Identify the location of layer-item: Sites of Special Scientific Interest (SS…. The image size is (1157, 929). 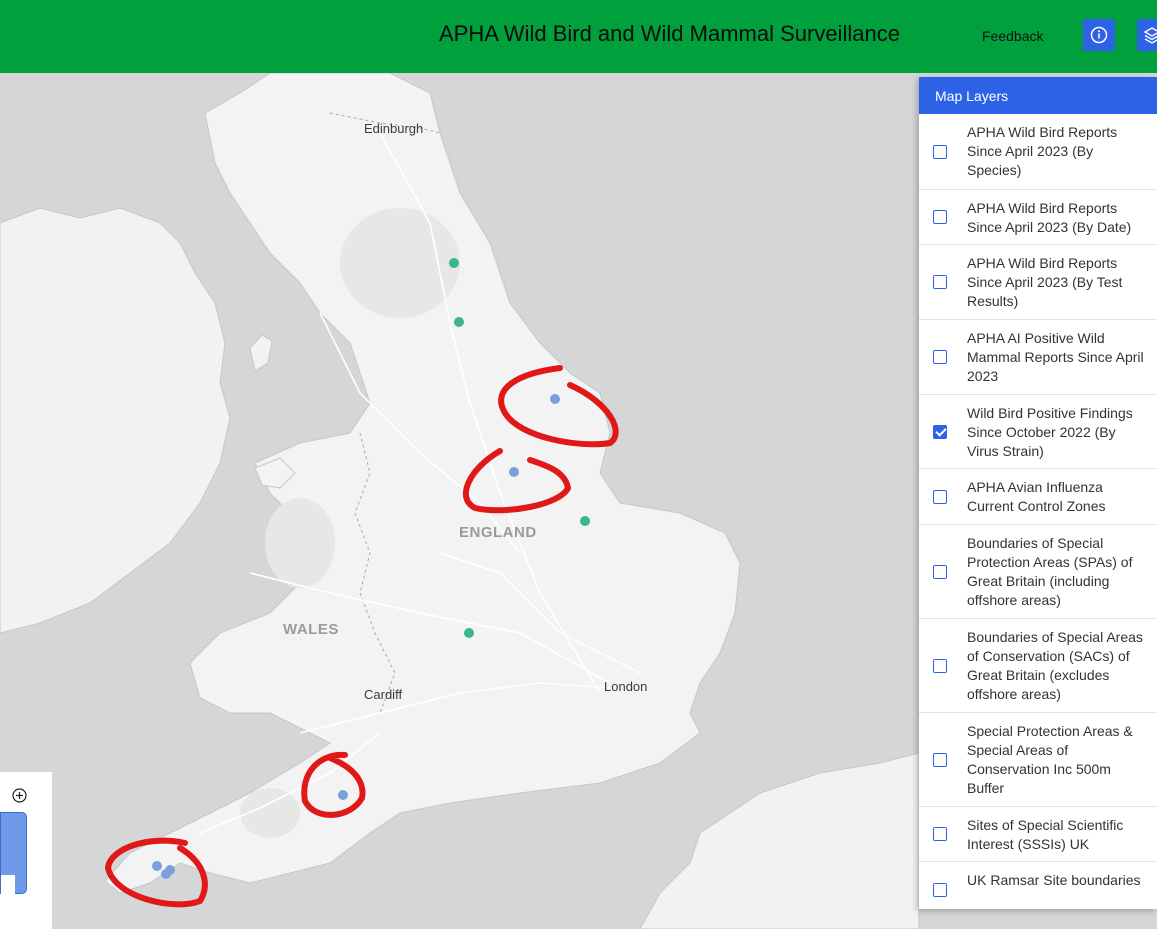
(1038, 834).